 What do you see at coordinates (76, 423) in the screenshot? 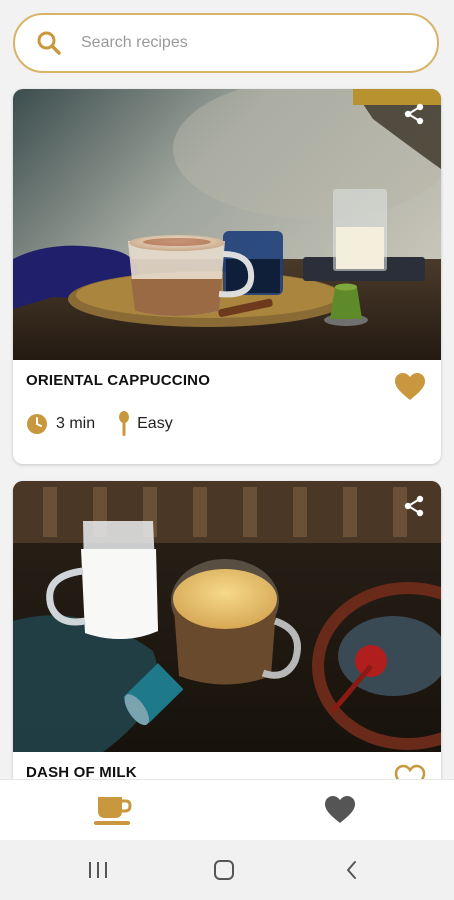
I see `recipe-time: 3 min` at bounding box center [76, 423].